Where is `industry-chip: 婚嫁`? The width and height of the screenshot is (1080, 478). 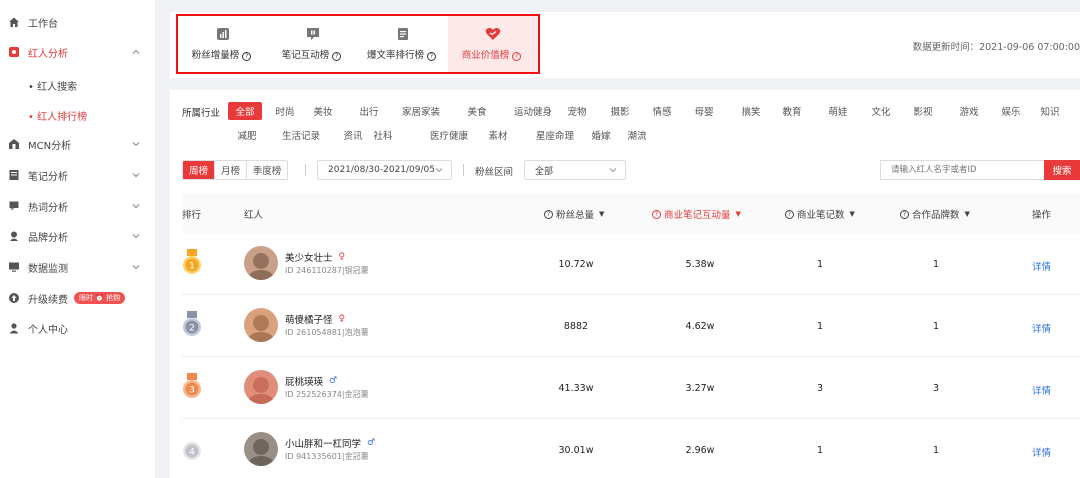 industry-chip: 婚嫁 is located at coordinates (601, 135).